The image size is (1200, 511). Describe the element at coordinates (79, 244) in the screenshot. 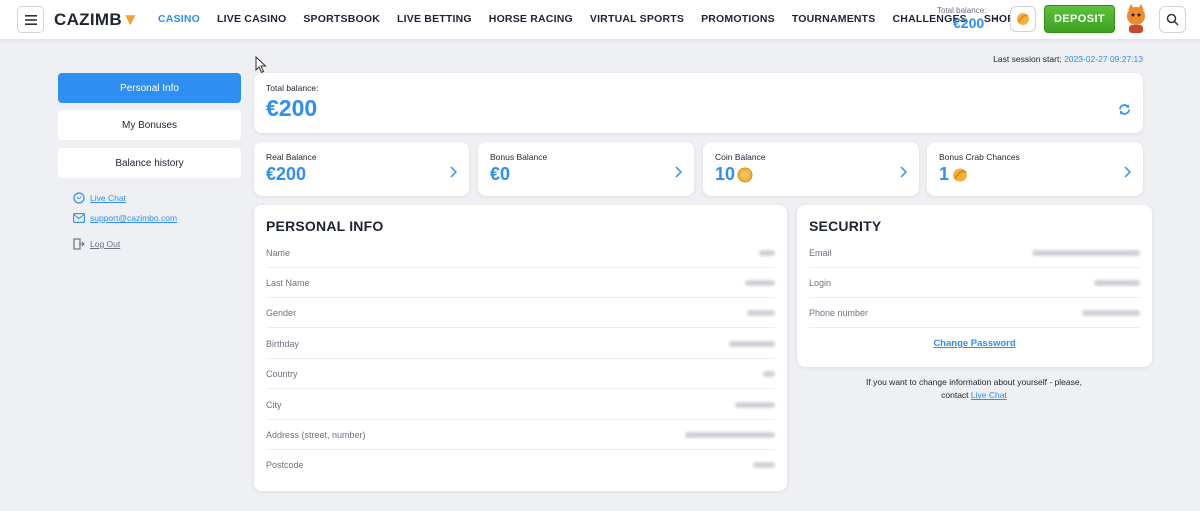

I see `logout-icon` at that location.